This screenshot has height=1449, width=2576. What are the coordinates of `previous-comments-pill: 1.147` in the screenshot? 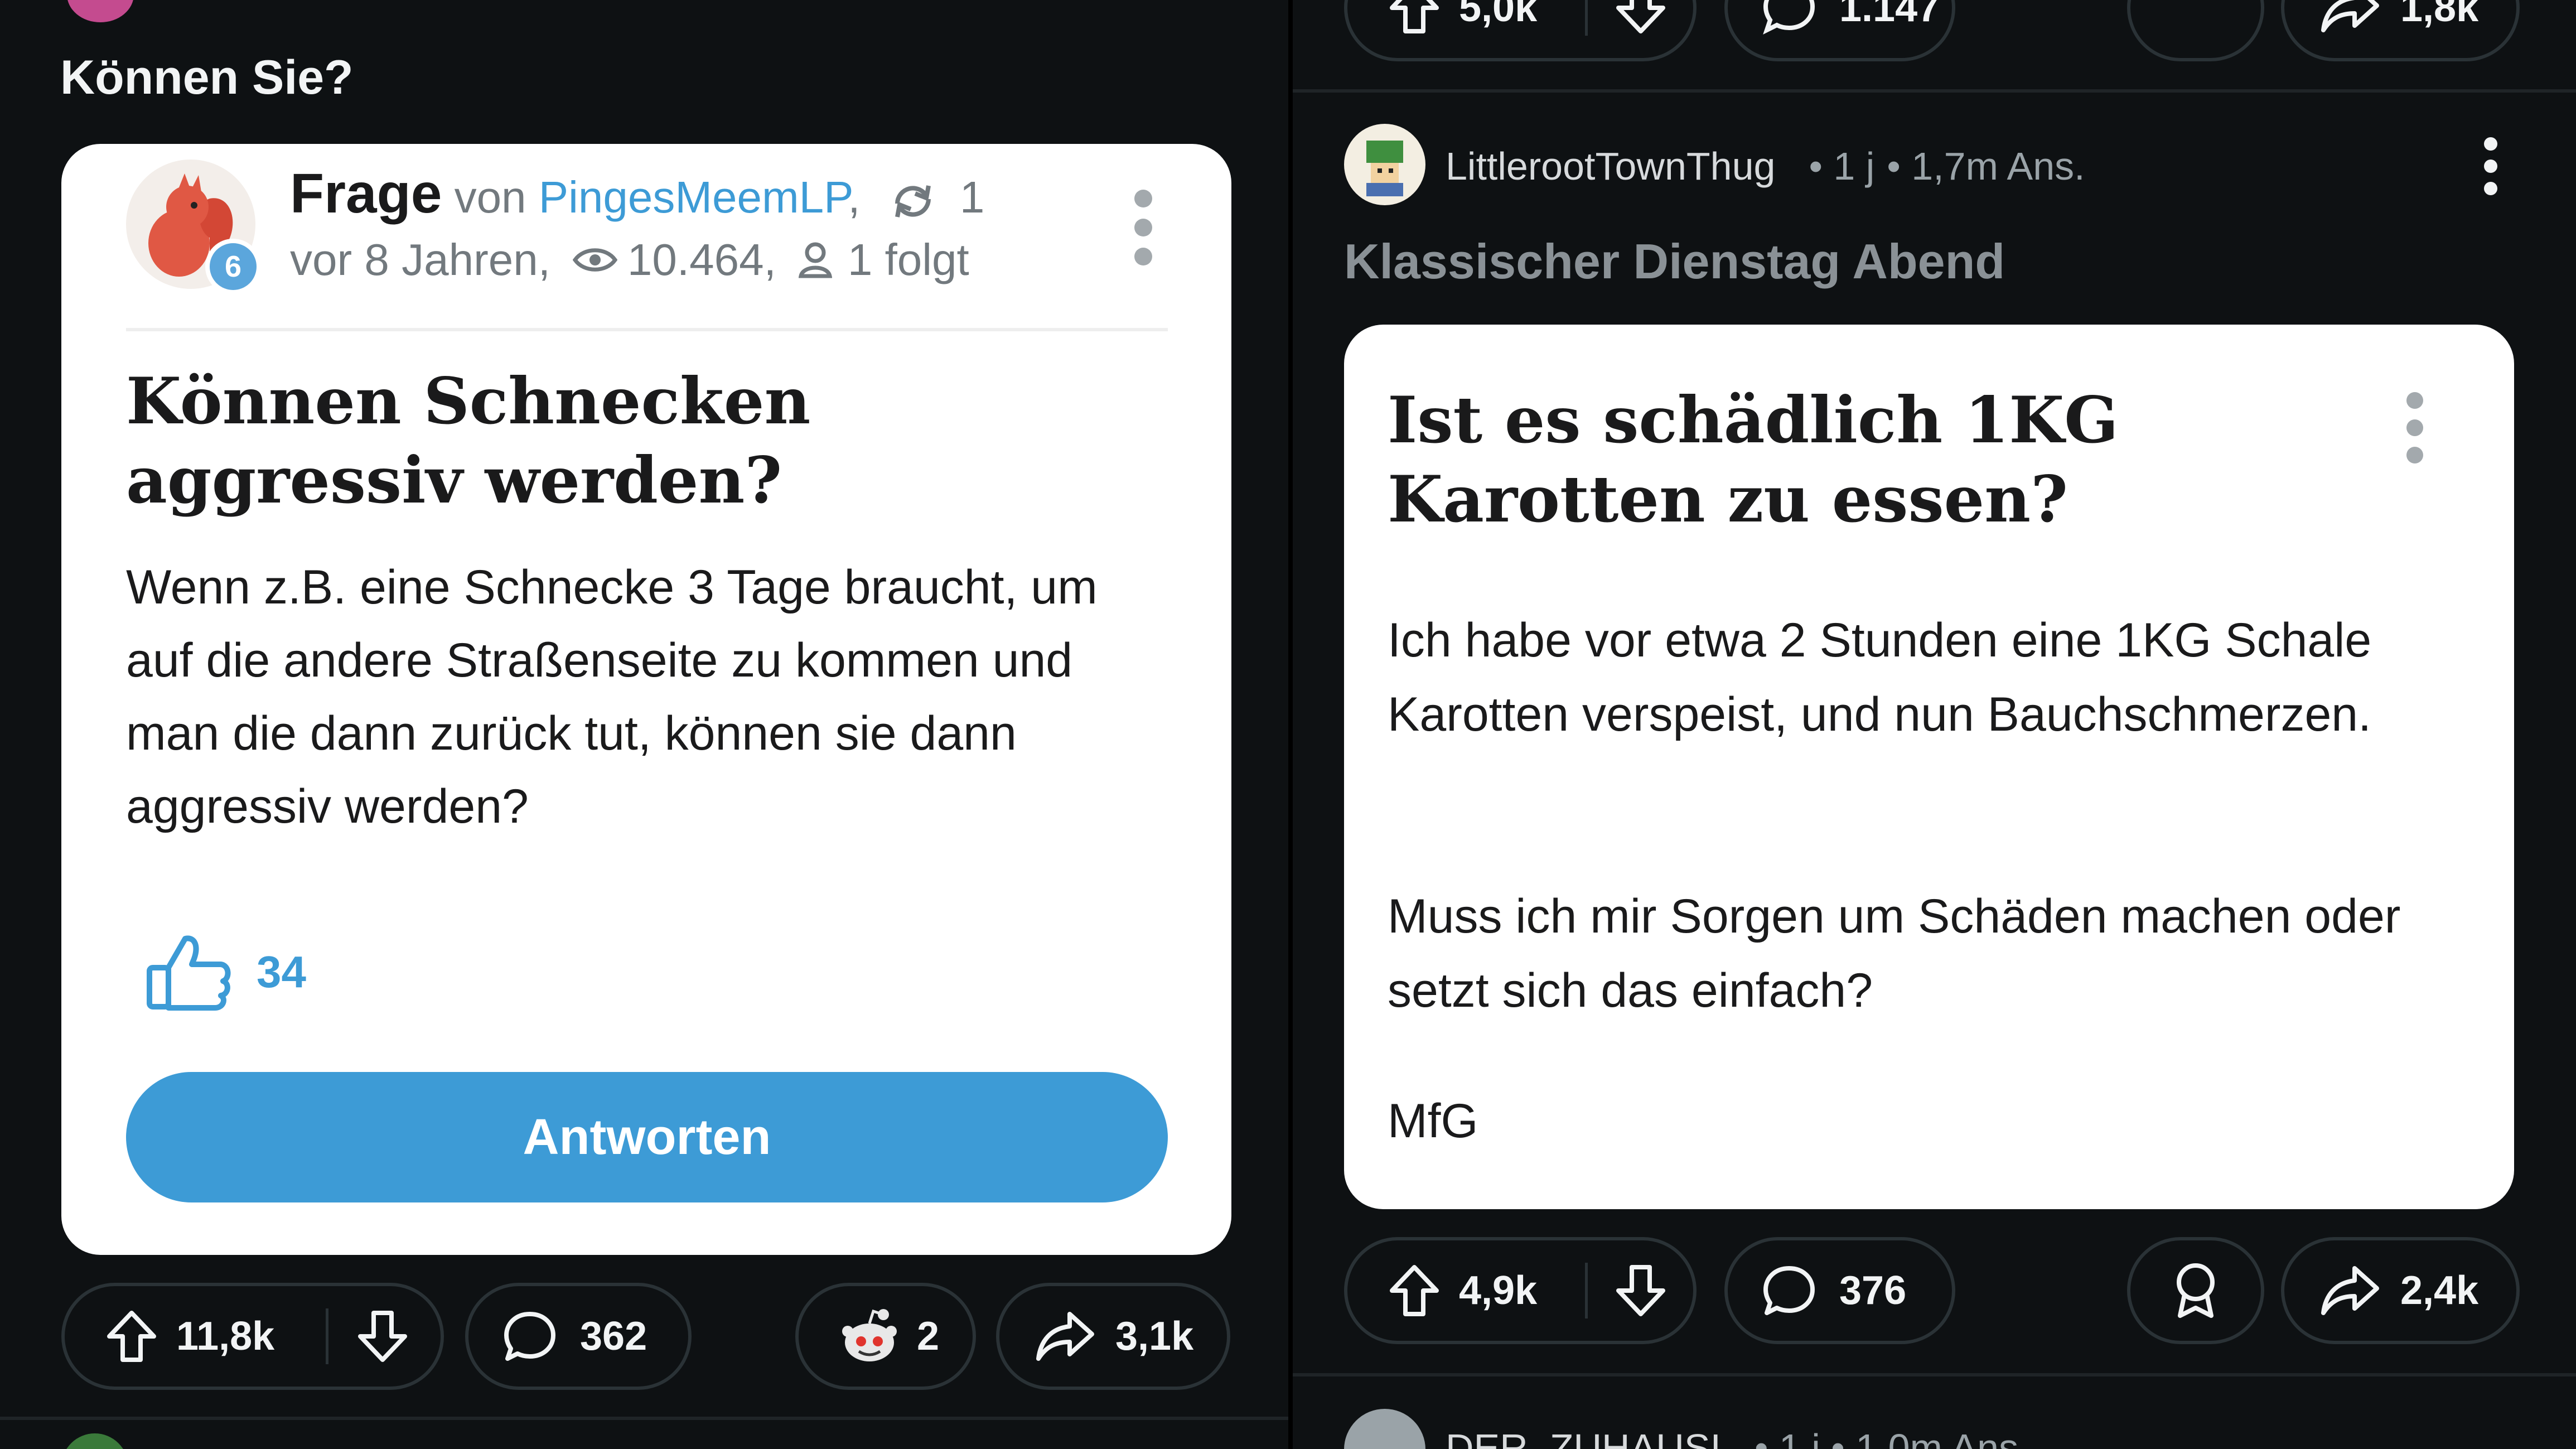 It's located at (1840, 30).